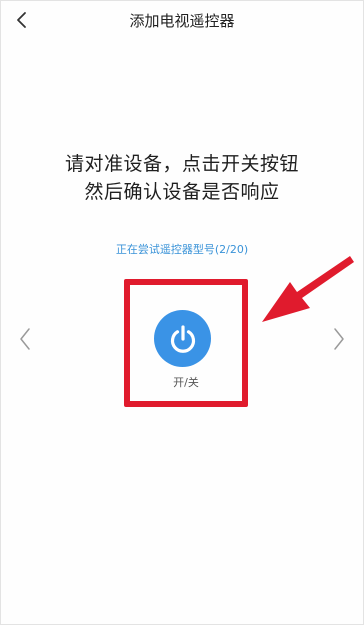 The width and height of the screenshot is (364, 625). What do you see at coordinates (182, 192) in the screenshot?
I see `instruction-line-2: 然后确认设备是否响应` at bounding box center [182, 192].